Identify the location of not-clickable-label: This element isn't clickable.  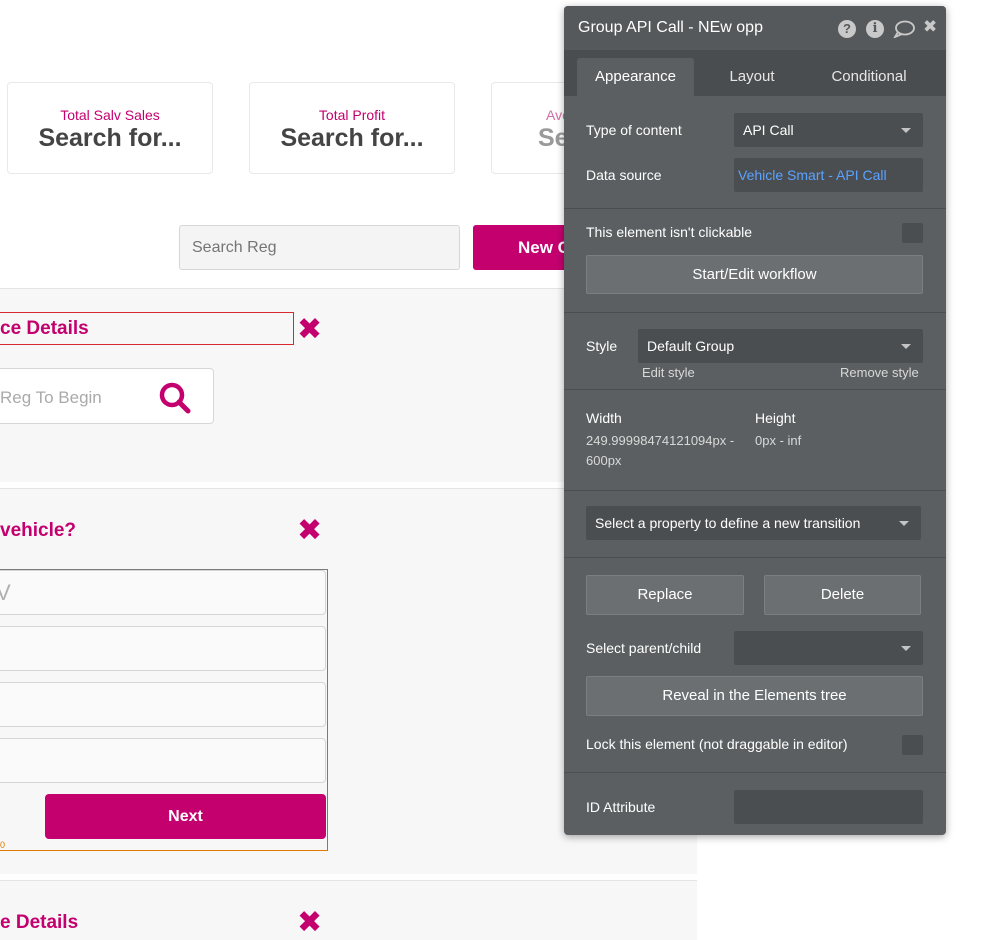
(669, 232).